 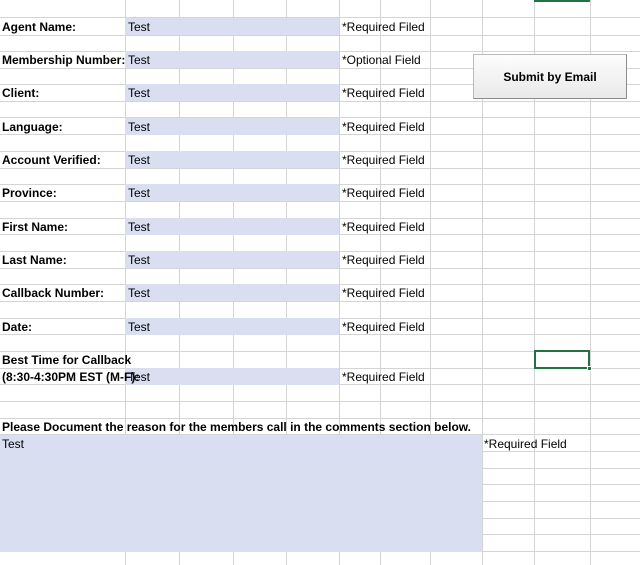 I want to click on best-time-note: *Required Field, so click(x=383, y=377).